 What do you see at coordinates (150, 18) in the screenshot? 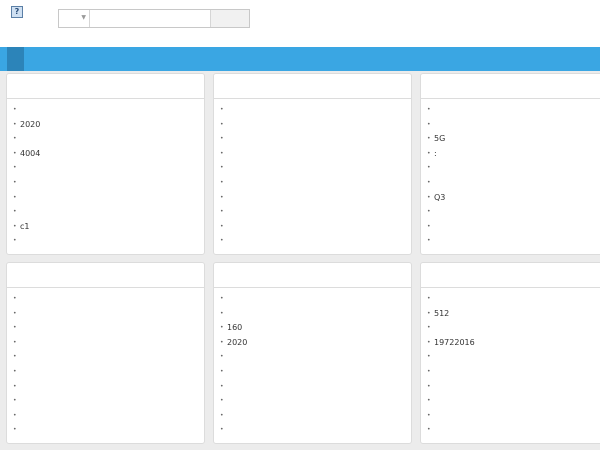
I see `search-input` at bounding box center [150, 18].